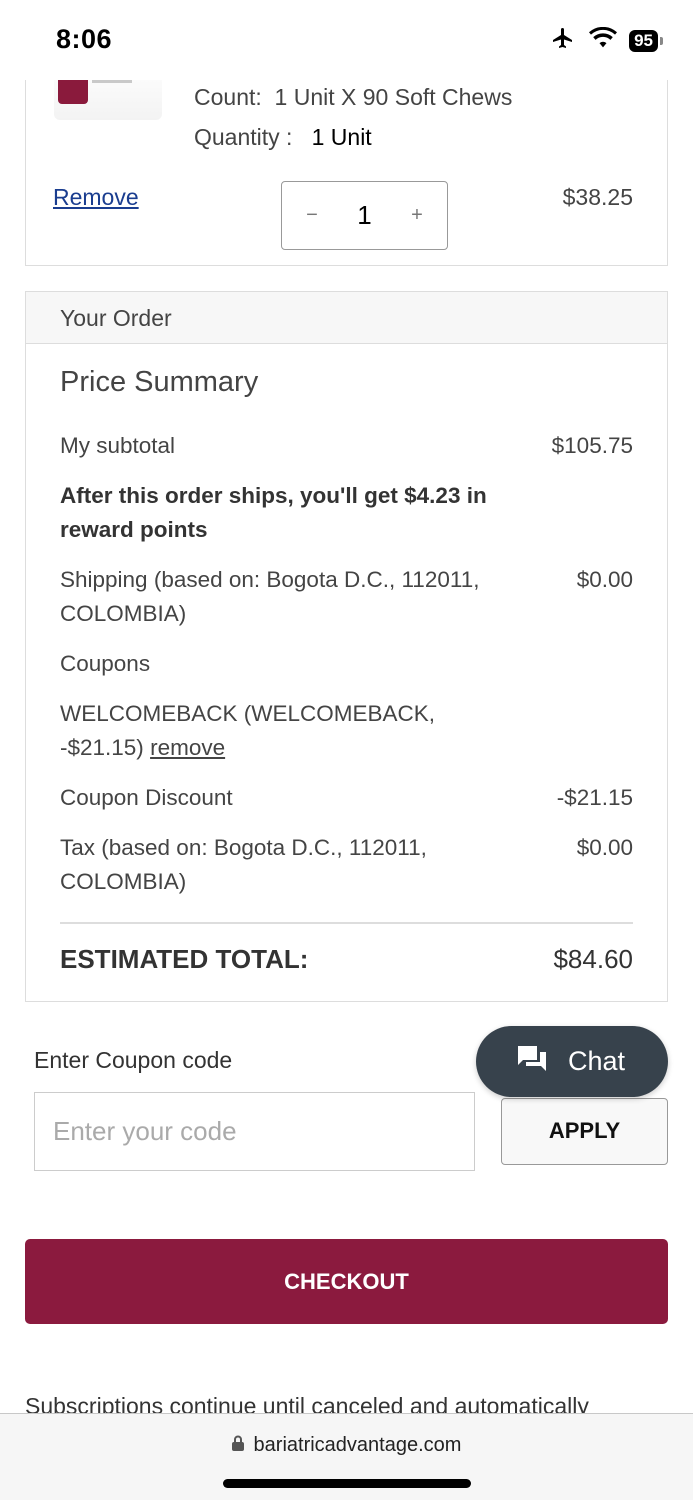  I want to click on subtotal-row: My subtotal $105.75, so click(346, 446).